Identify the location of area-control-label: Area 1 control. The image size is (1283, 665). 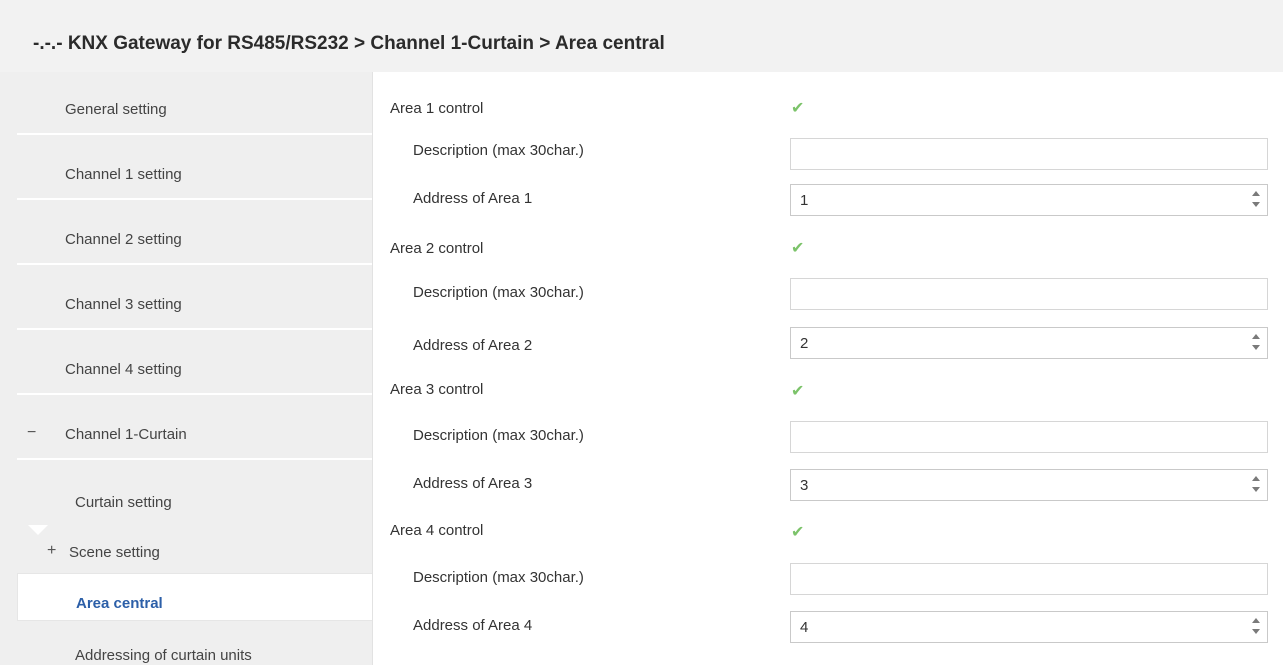
(437, 108).